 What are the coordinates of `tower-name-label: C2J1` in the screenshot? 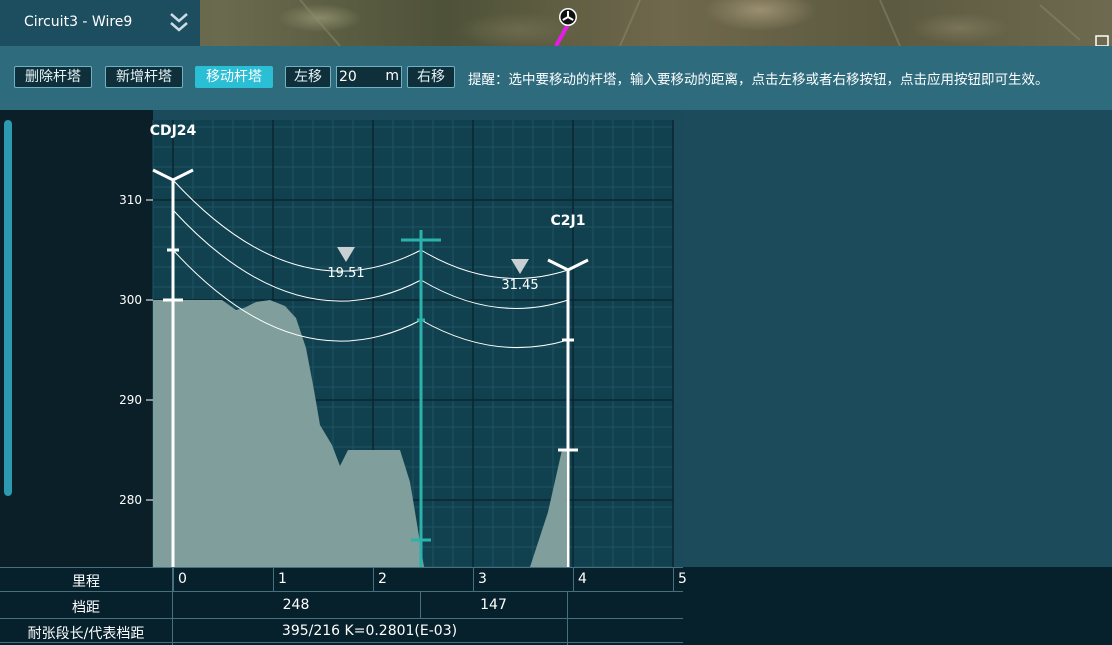 It's located at (568, 221).